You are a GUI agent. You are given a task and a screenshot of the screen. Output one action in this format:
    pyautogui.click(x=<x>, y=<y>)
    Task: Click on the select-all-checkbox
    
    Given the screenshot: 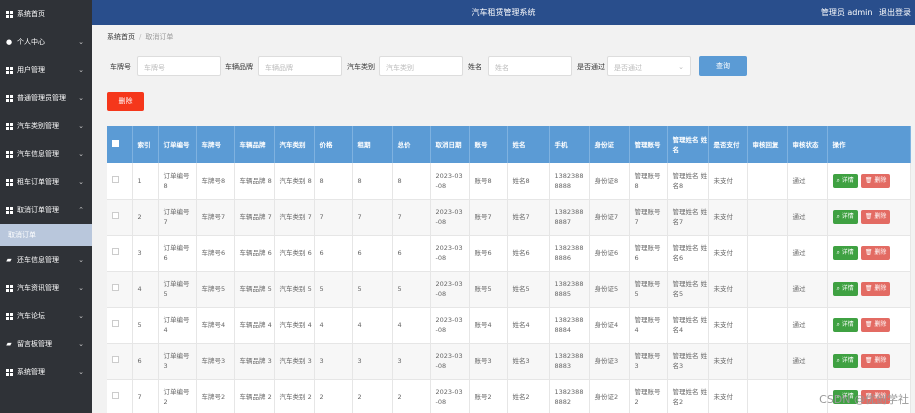 What is the action you would take?
    pyautogui.click(x=115, y=143)
    